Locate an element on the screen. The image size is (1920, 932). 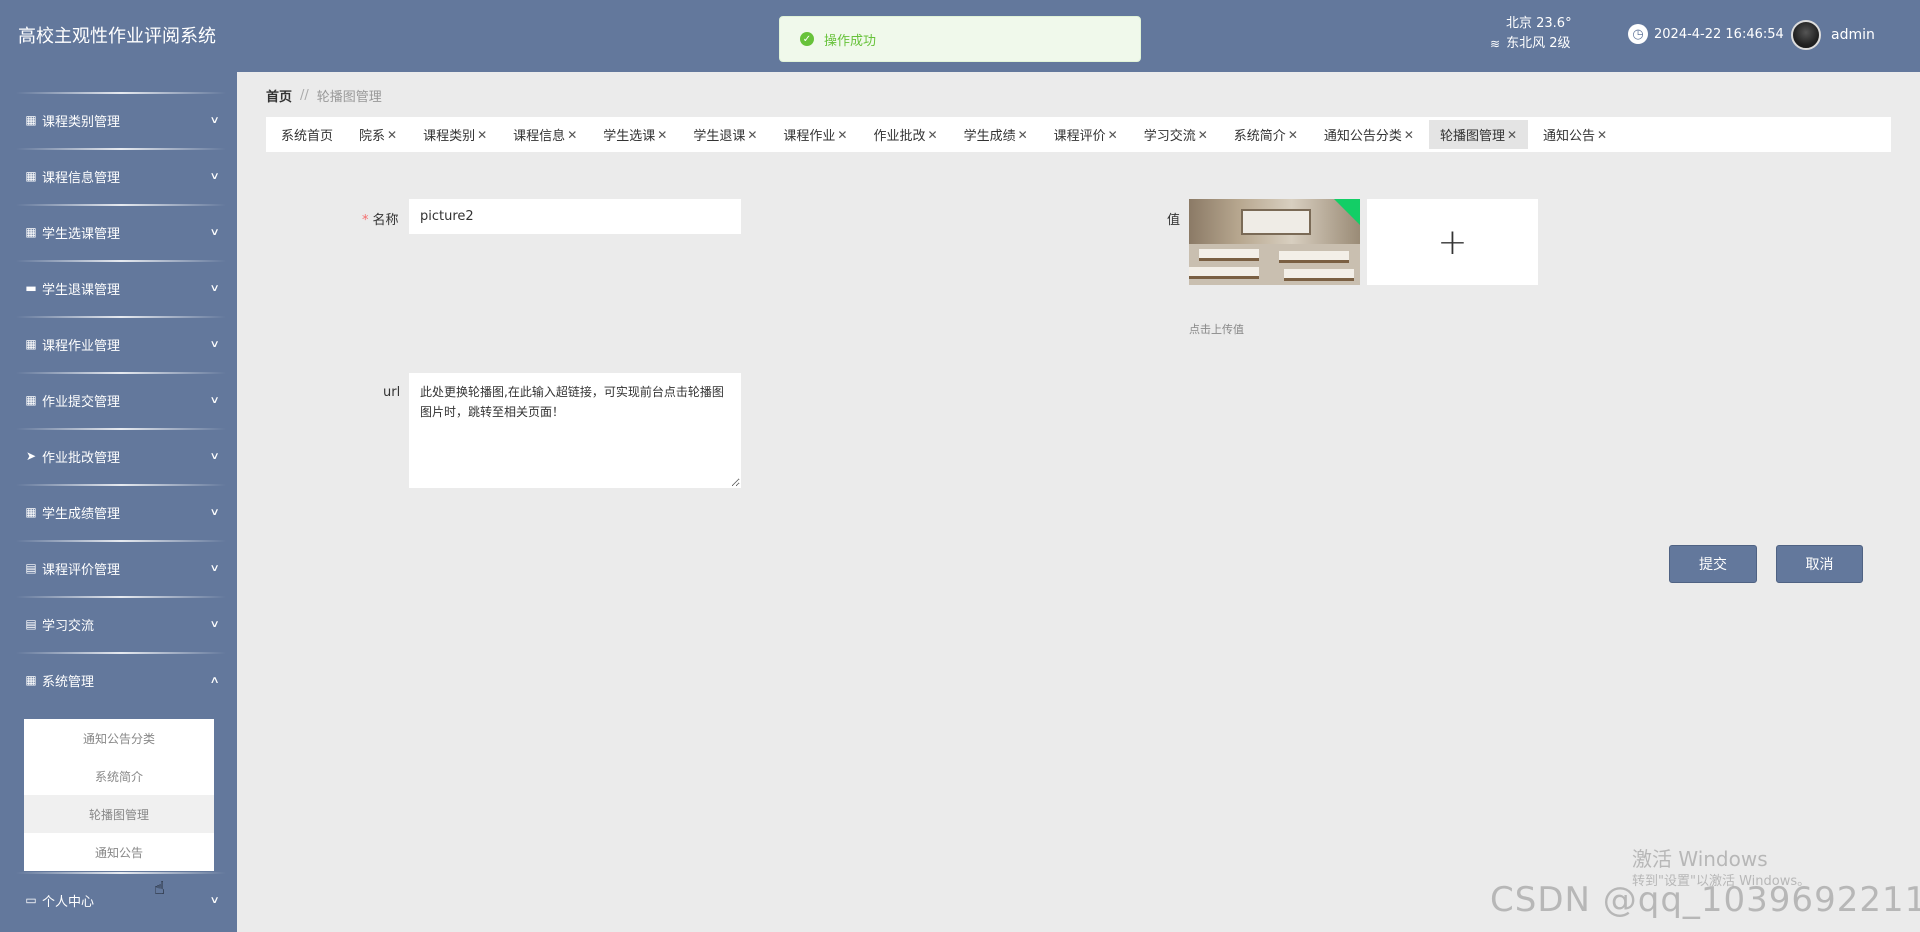
tab-course-category: 课程类别 ✕ is located at coordinates (455, 134).